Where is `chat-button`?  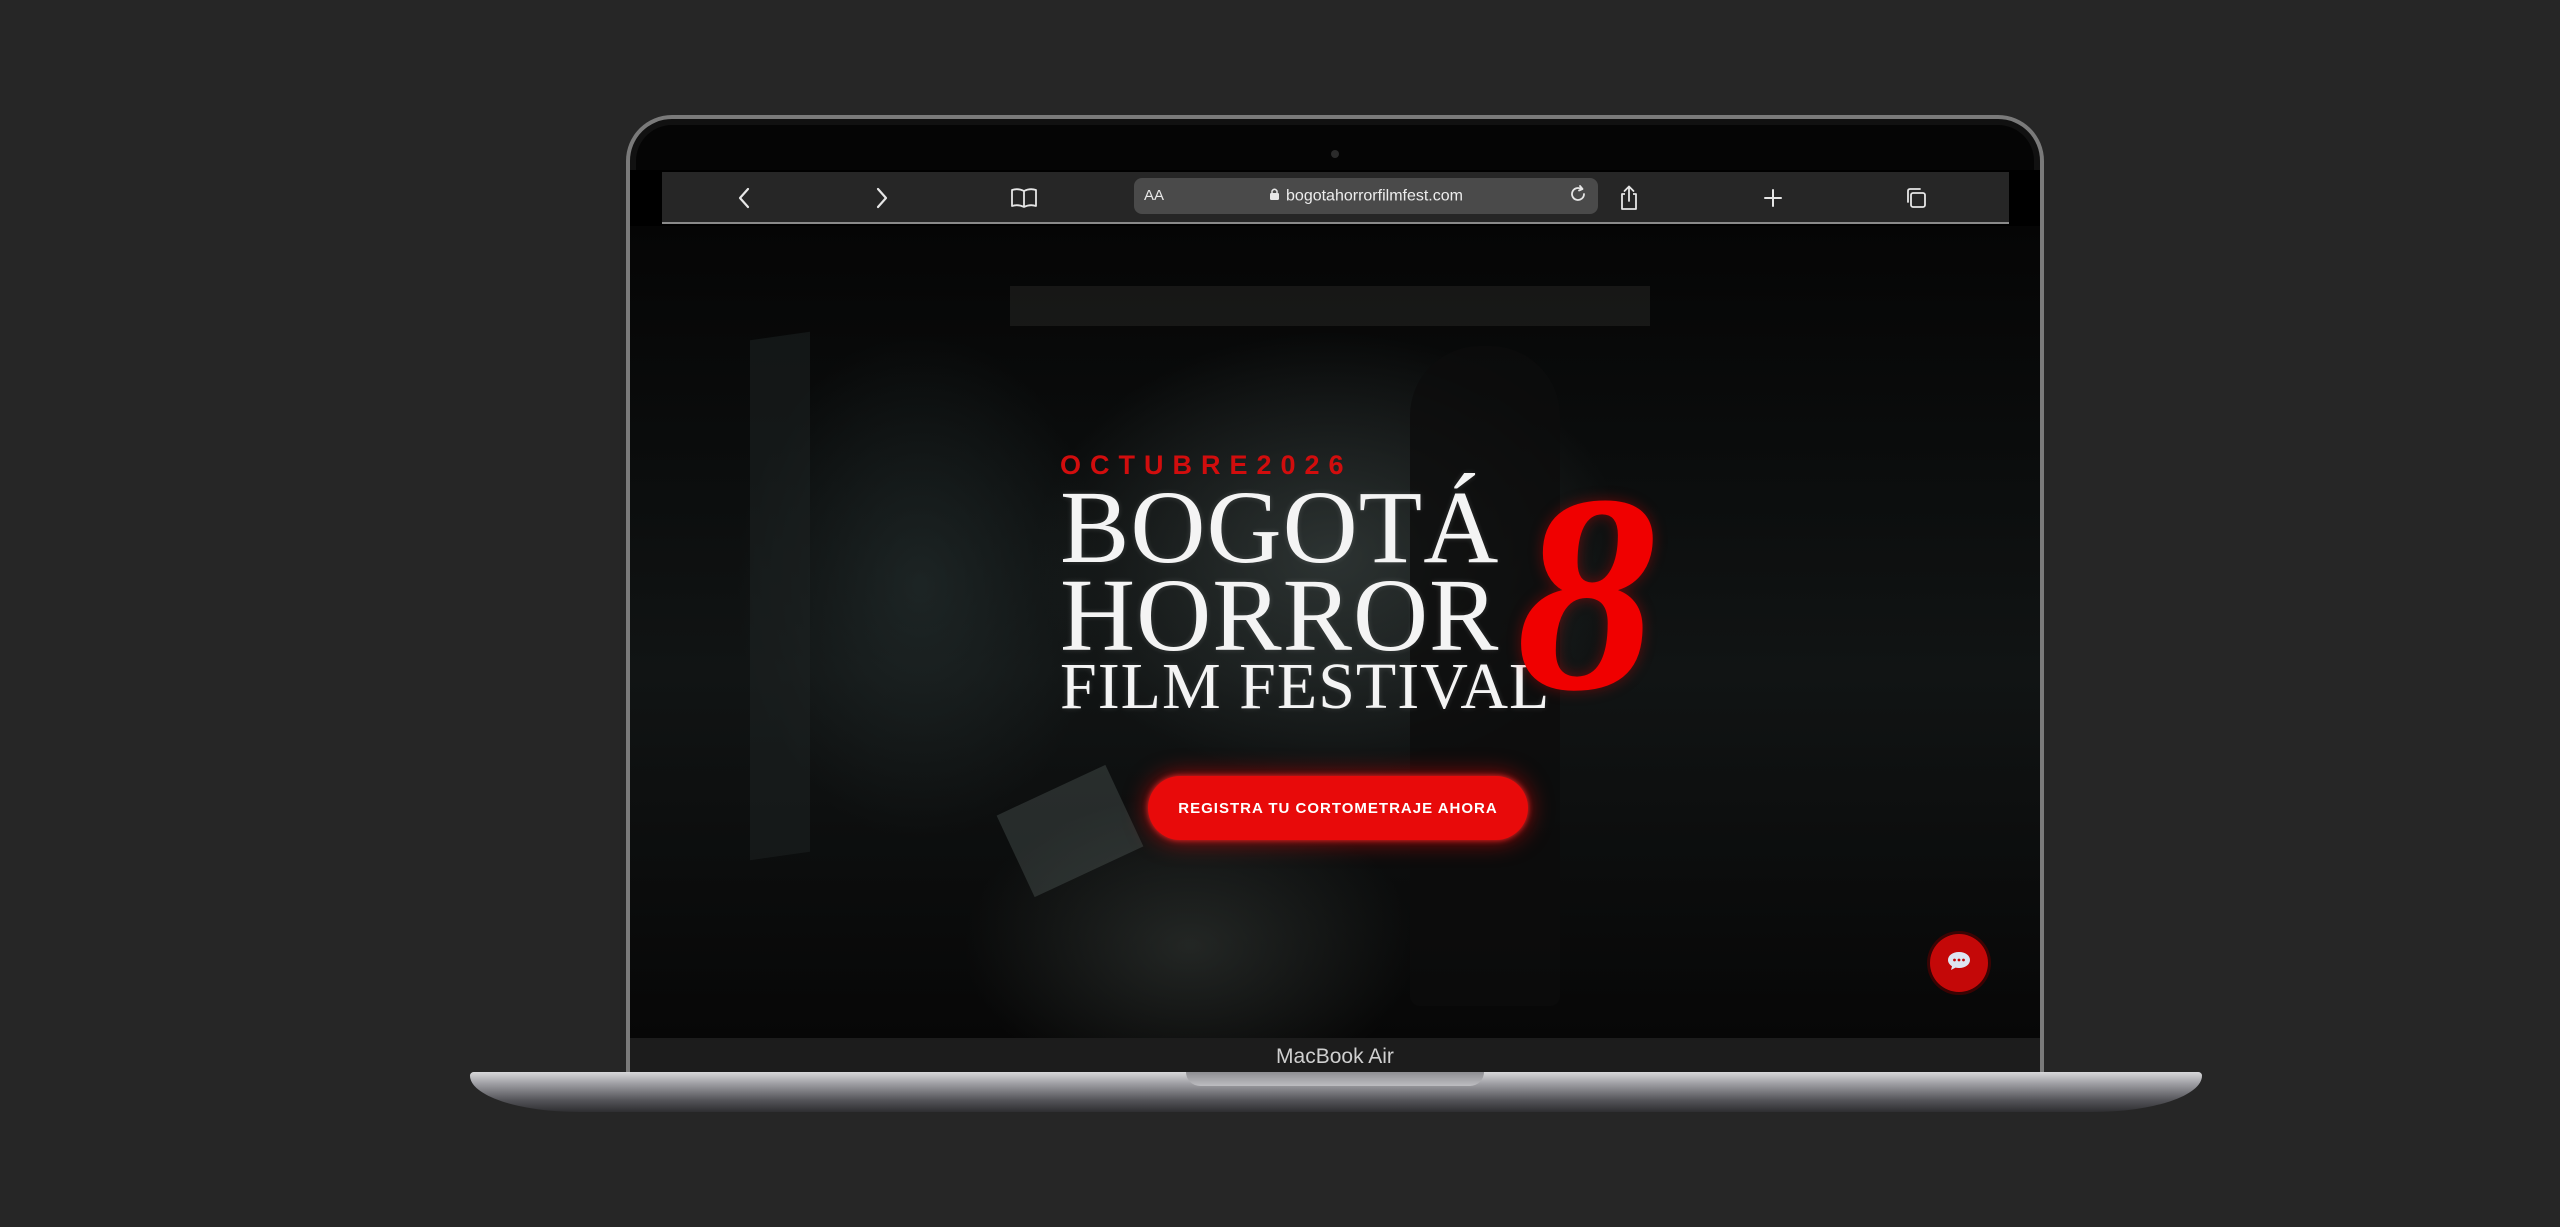 chat-button is located at coordinates (1959, 963).